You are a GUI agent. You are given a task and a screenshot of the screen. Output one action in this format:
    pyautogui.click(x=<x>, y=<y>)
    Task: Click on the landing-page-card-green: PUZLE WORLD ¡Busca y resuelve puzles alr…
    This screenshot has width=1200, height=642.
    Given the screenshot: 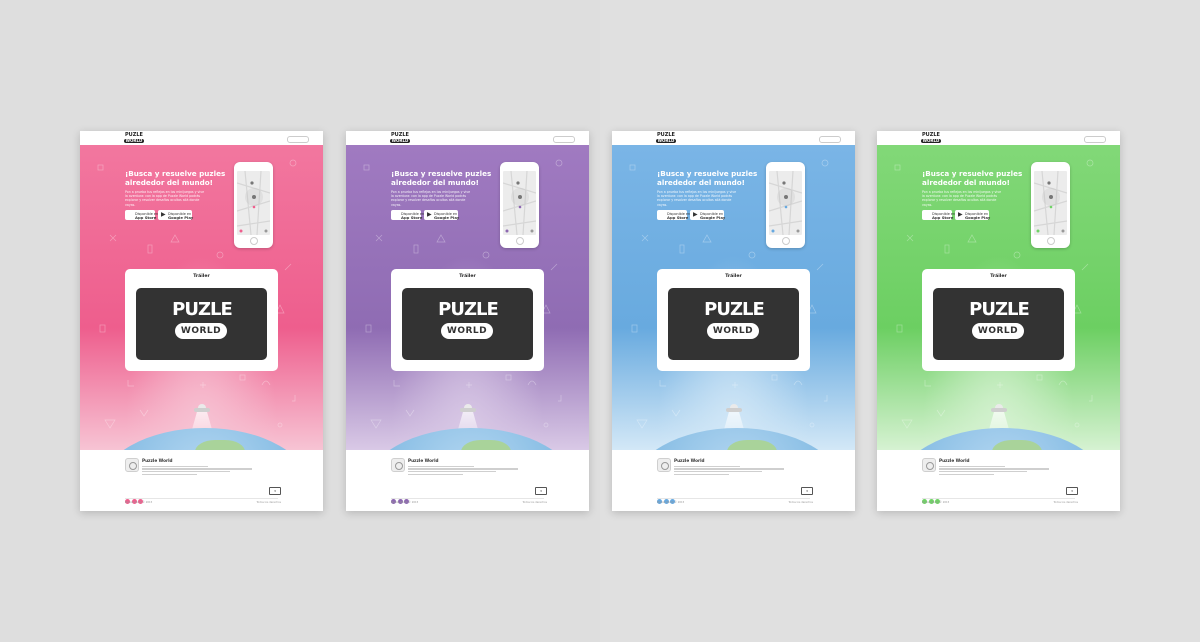 What is the action you would take?
    pyautogui.click(x=998, y=321)
    